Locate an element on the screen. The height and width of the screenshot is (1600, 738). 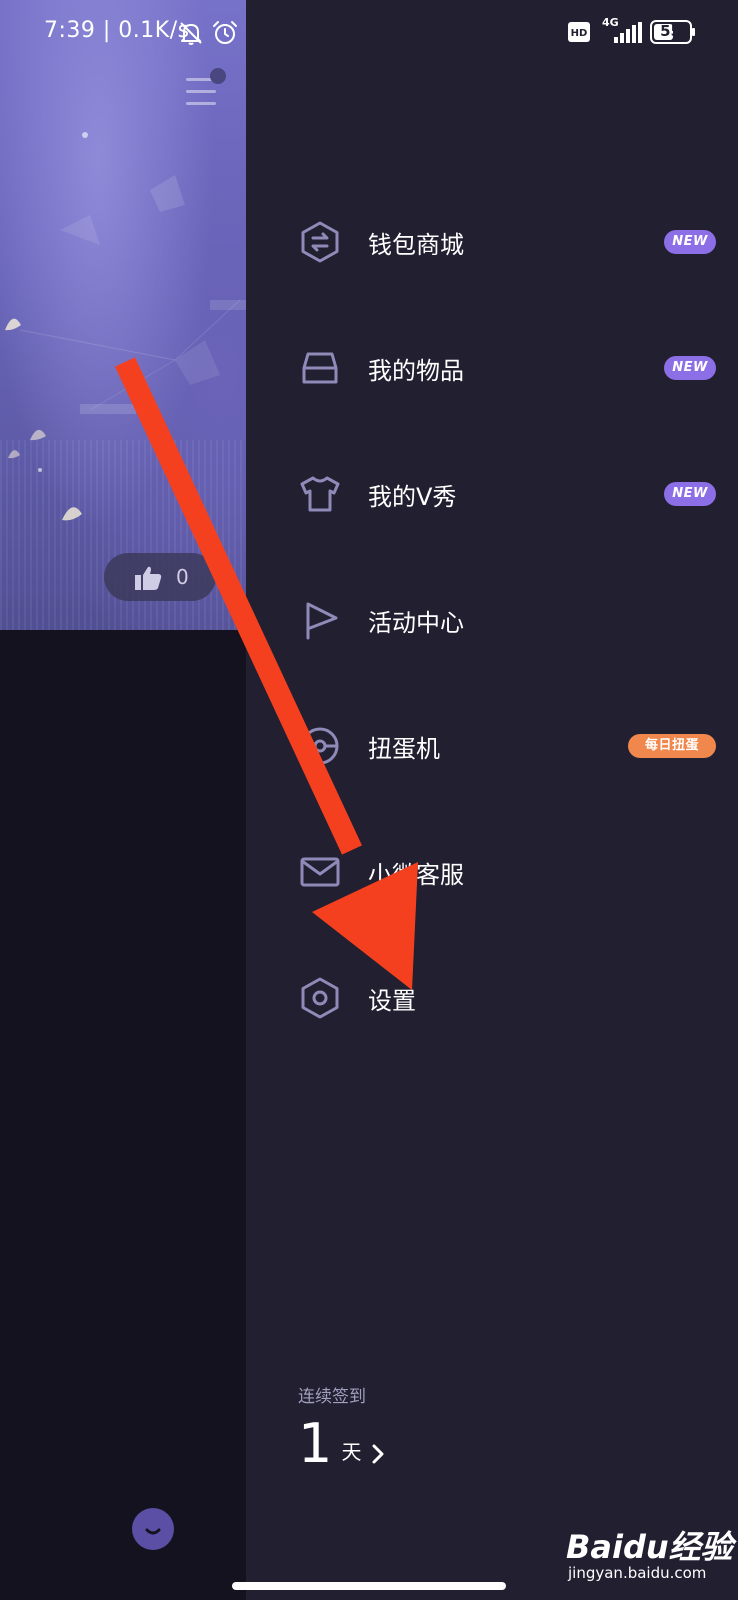
capsule-machine-icon is located at coordinates (320, 746).